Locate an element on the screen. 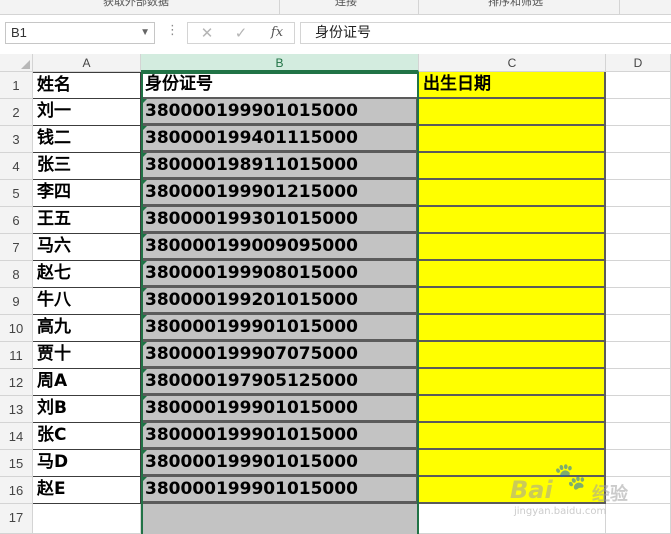 The height and width of the screenshot is (534, 671). cell-name: 马六 is located at coordinates (87, 247).